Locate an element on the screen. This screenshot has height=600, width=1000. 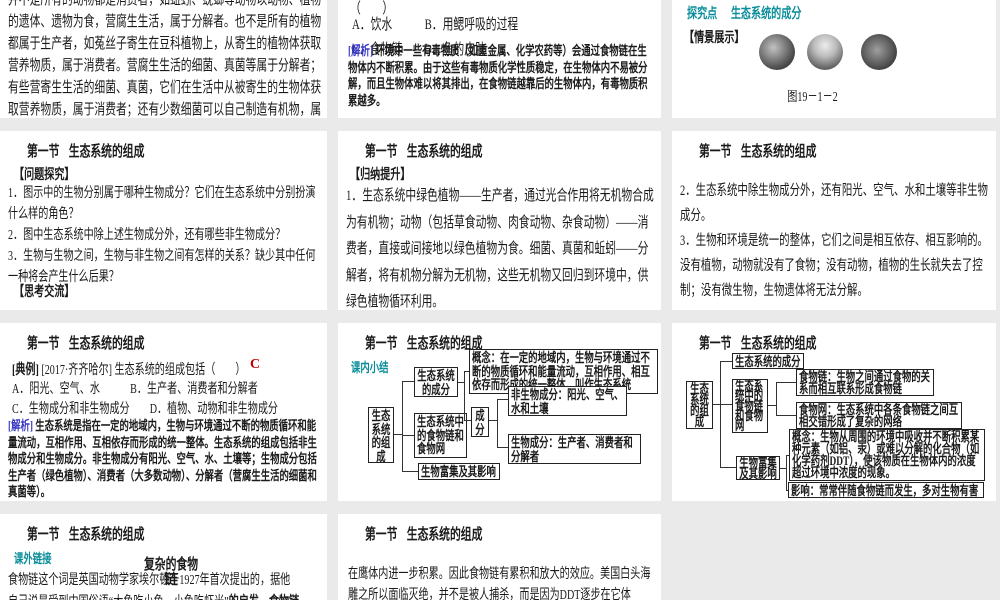
slide-thumb-3: 探究点 生态系统的成分 【情景展示】 图19－1－2 is located at coordinates (834, 59).